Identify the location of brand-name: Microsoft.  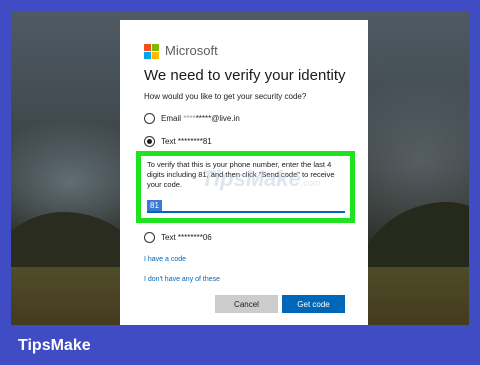
(191, 50).